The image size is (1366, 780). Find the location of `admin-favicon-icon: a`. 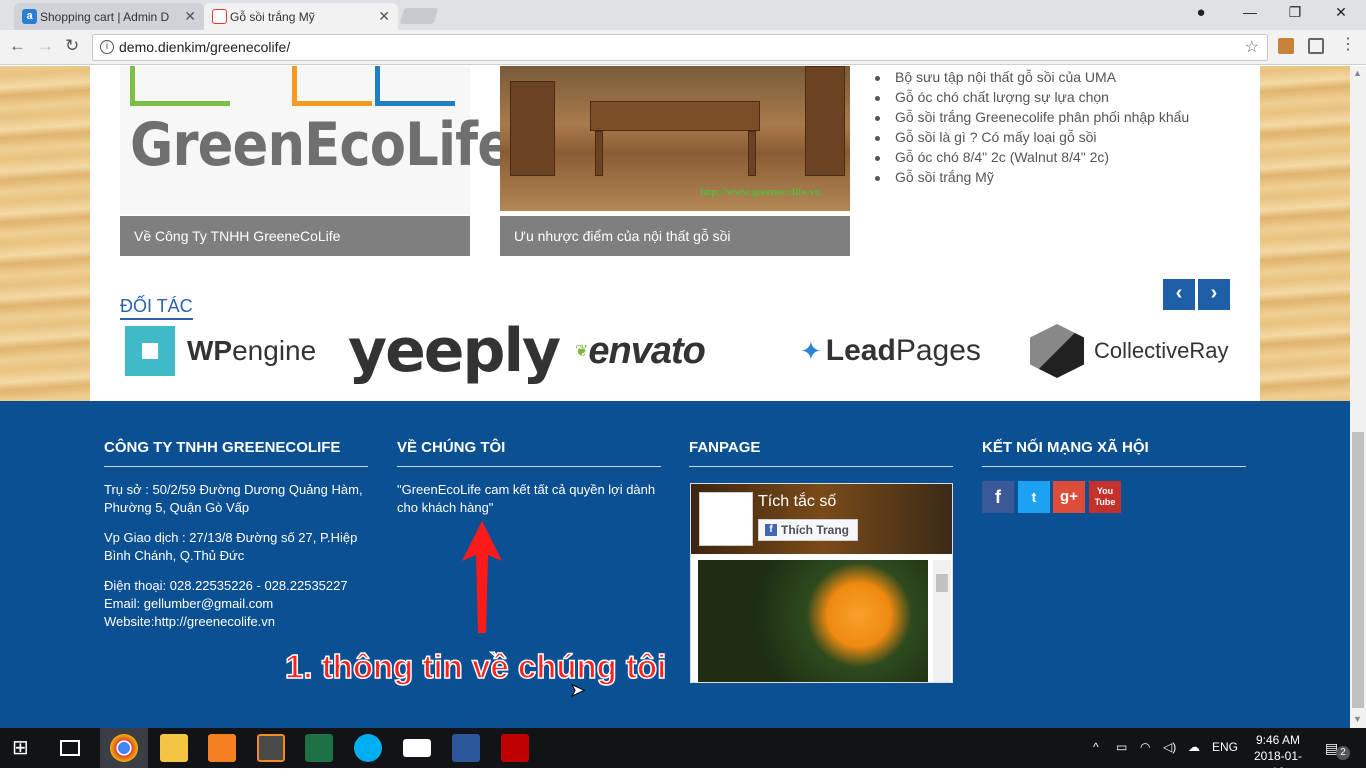

admin-favicon-icon: a is located at coordinates (29, 16).